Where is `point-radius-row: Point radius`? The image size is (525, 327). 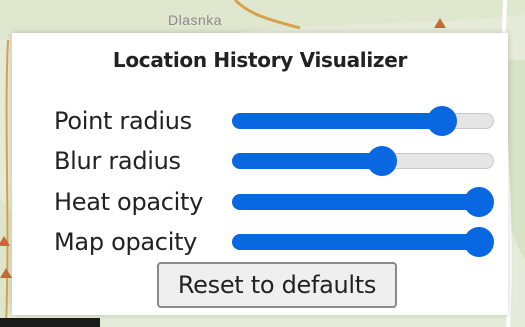 point-radius-row: Point radius is located at coordinates (276, 121).